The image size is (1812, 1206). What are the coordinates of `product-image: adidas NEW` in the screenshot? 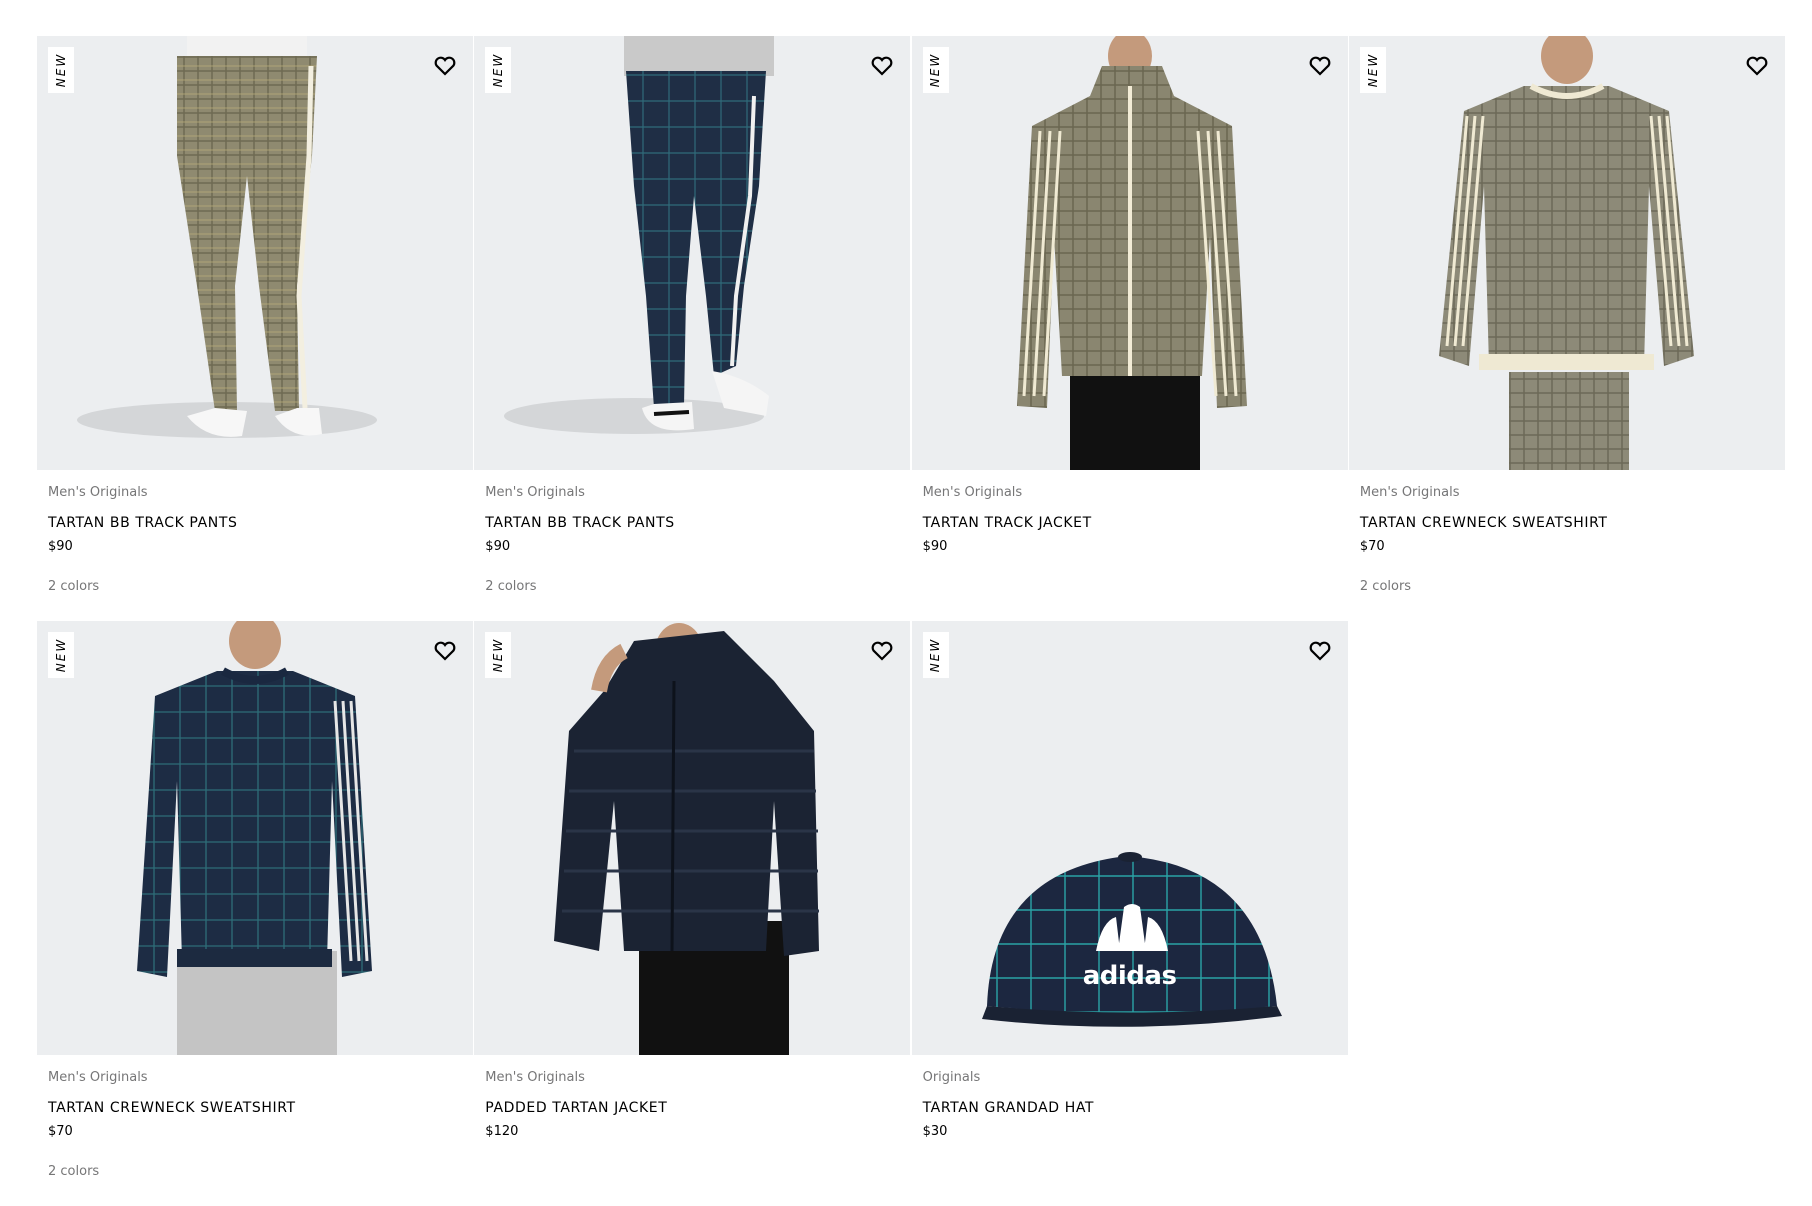 It's located at (1129, 838).